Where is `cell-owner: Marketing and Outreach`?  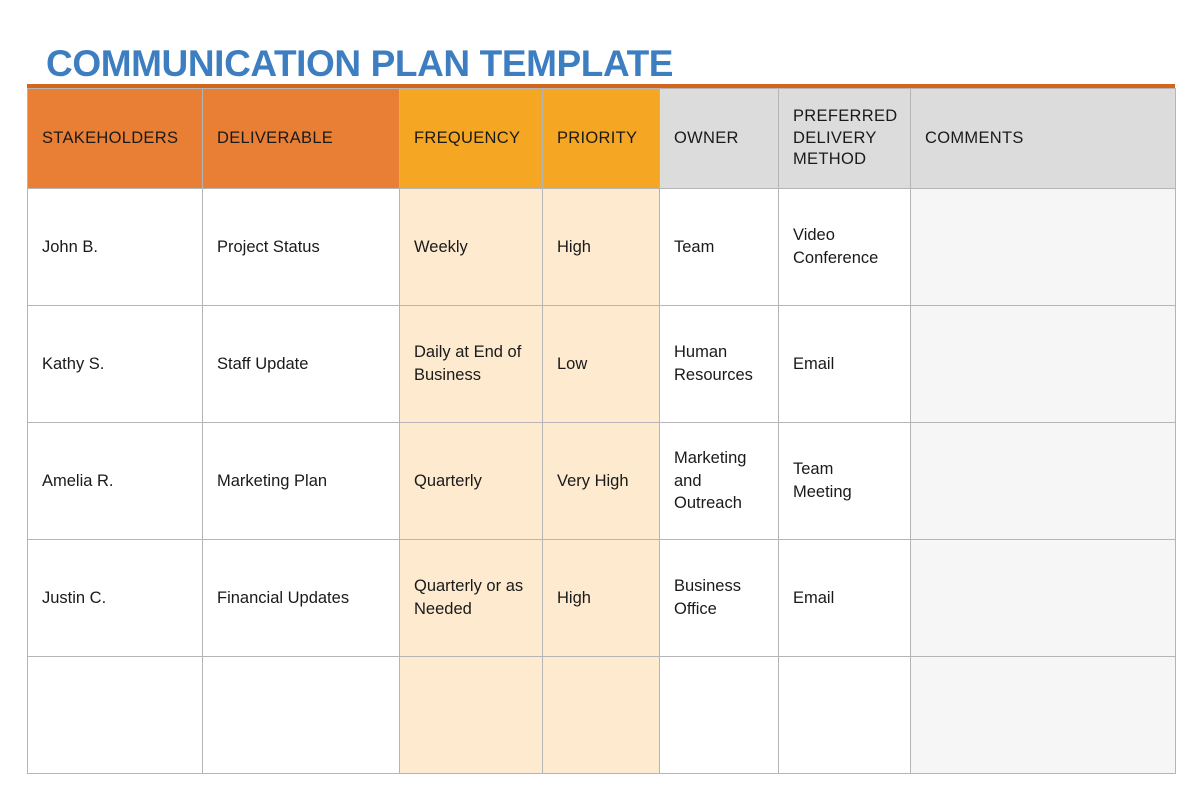
cell-owner: Marketing and Outreach is located at coordinates (719, 481).